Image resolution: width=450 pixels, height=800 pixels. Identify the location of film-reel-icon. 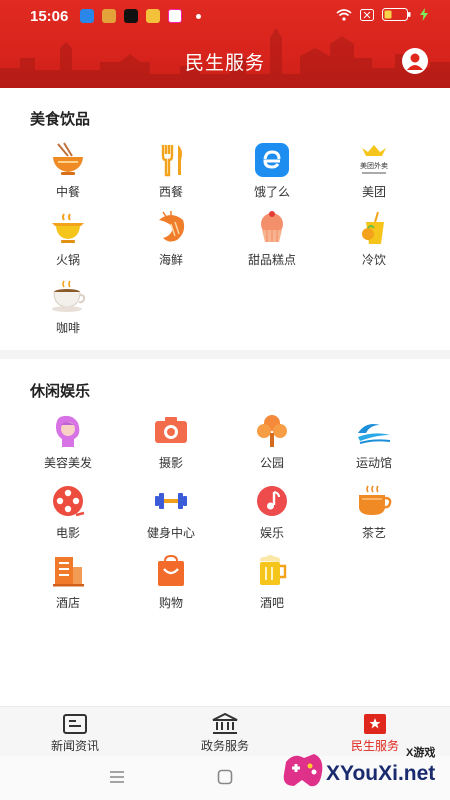
(69, 501).